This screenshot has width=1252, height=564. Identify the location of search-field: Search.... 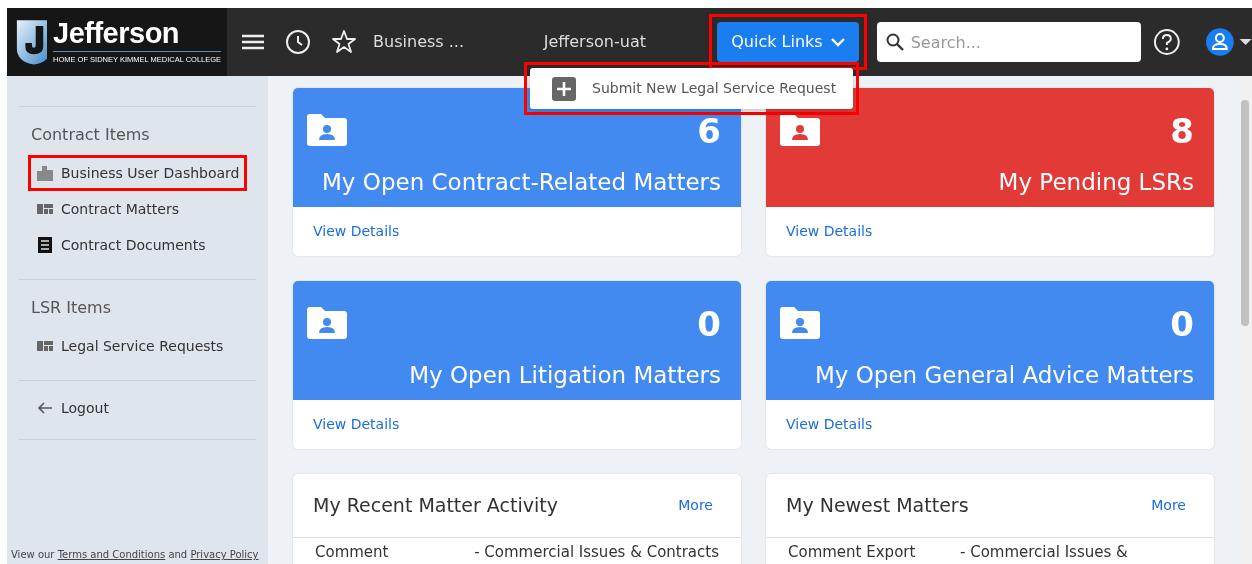
(1008, 42).